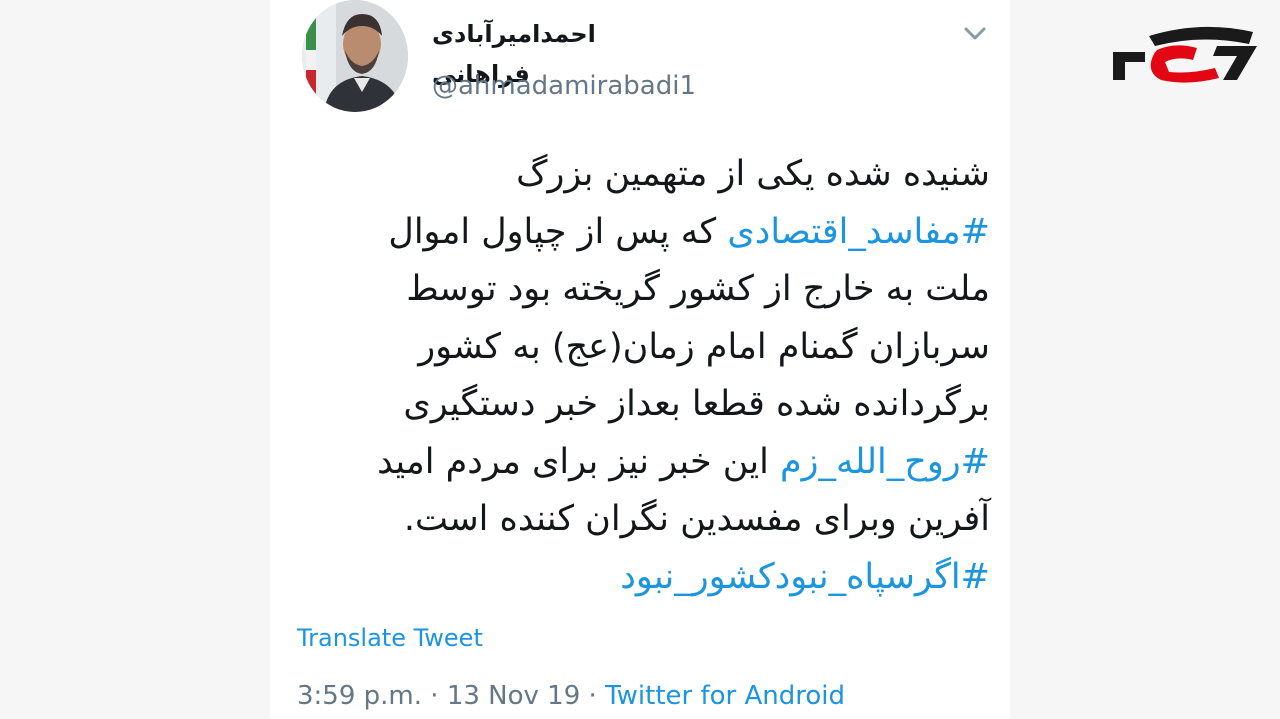  Describe the element at coordinates (975, 33) in the screenshot. I see `chevron-down-icon` at that location.